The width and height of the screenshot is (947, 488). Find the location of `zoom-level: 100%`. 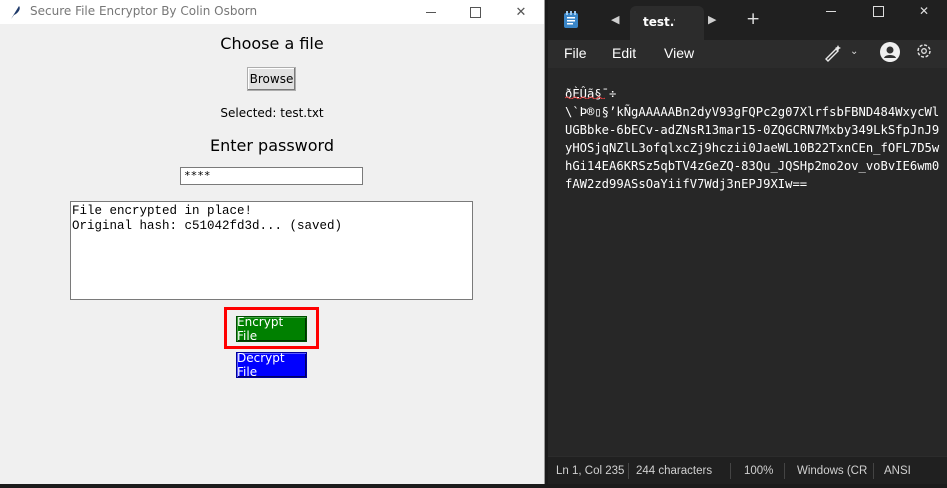

zoom-level: 100% is located at coordinates (758, 471).